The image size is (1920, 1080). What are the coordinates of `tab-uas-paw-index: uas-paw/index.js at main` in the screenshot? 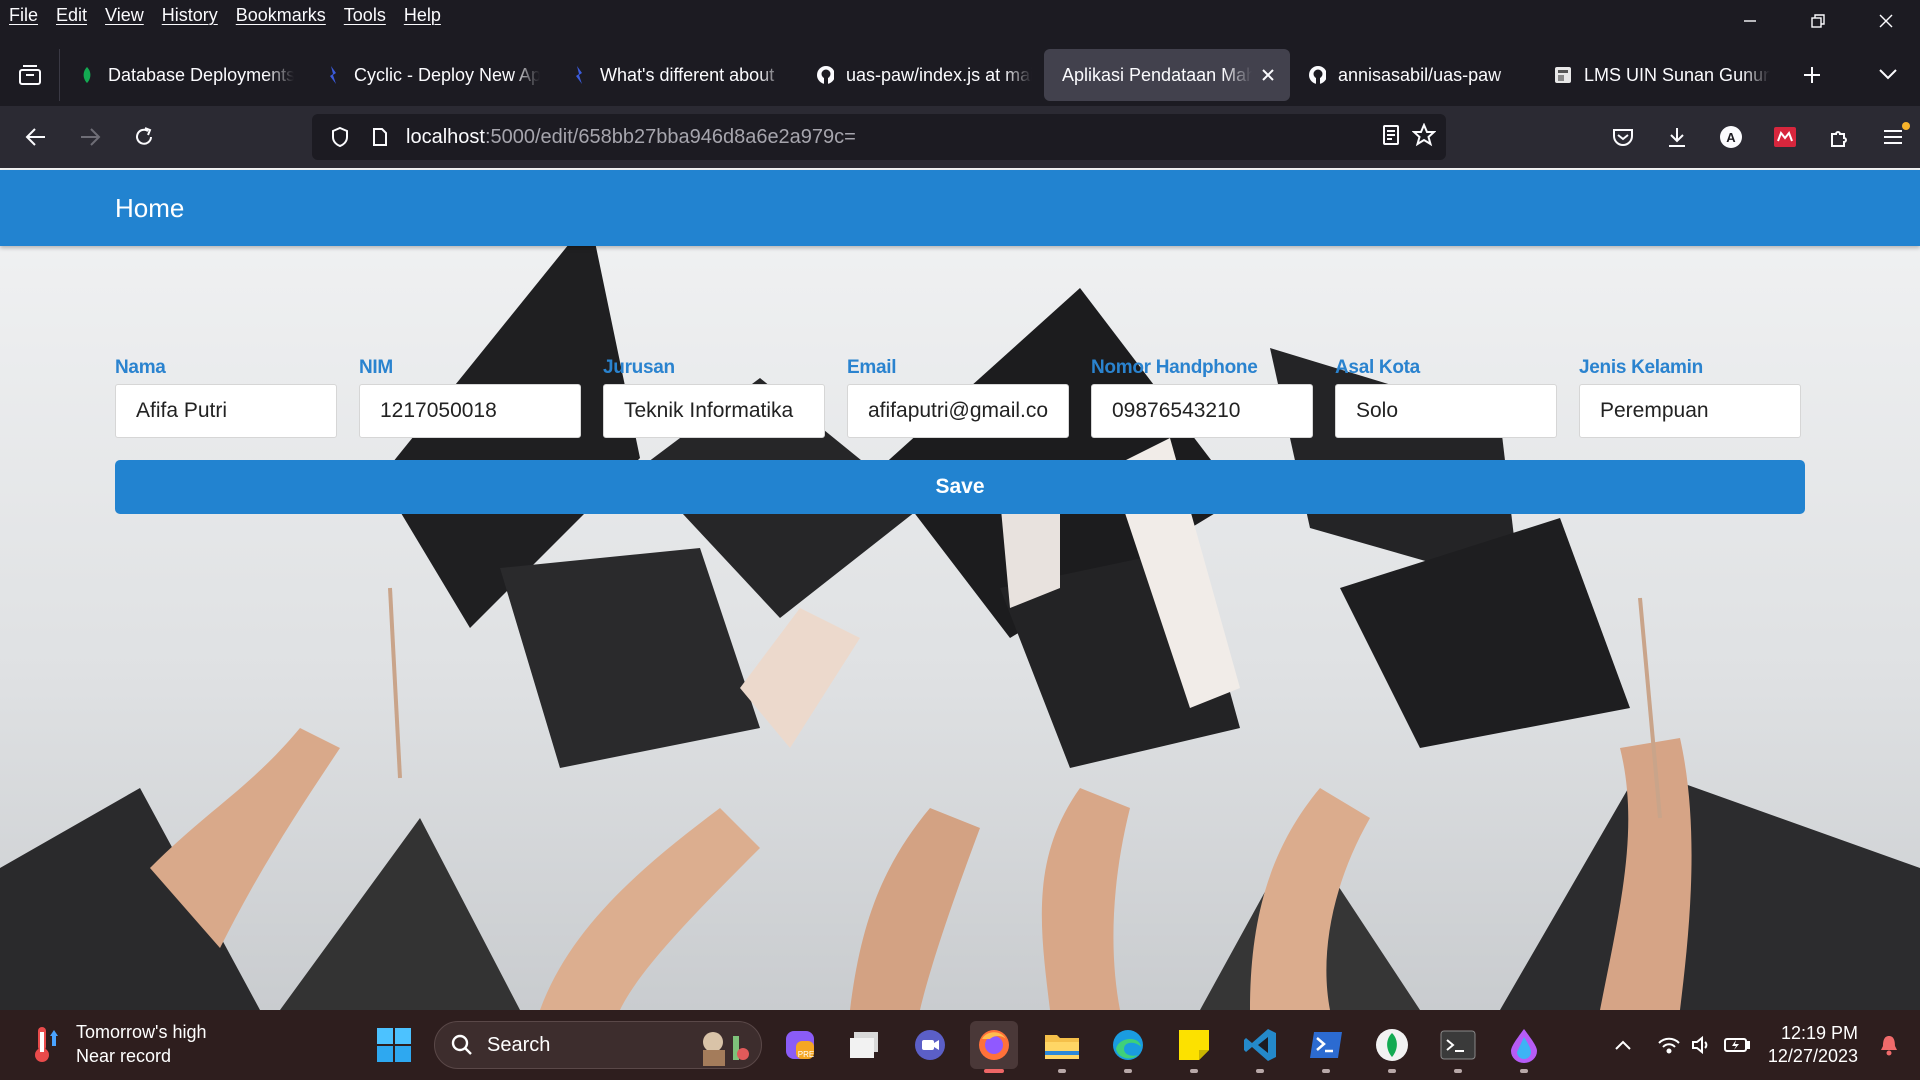 It's located at (921, 75).